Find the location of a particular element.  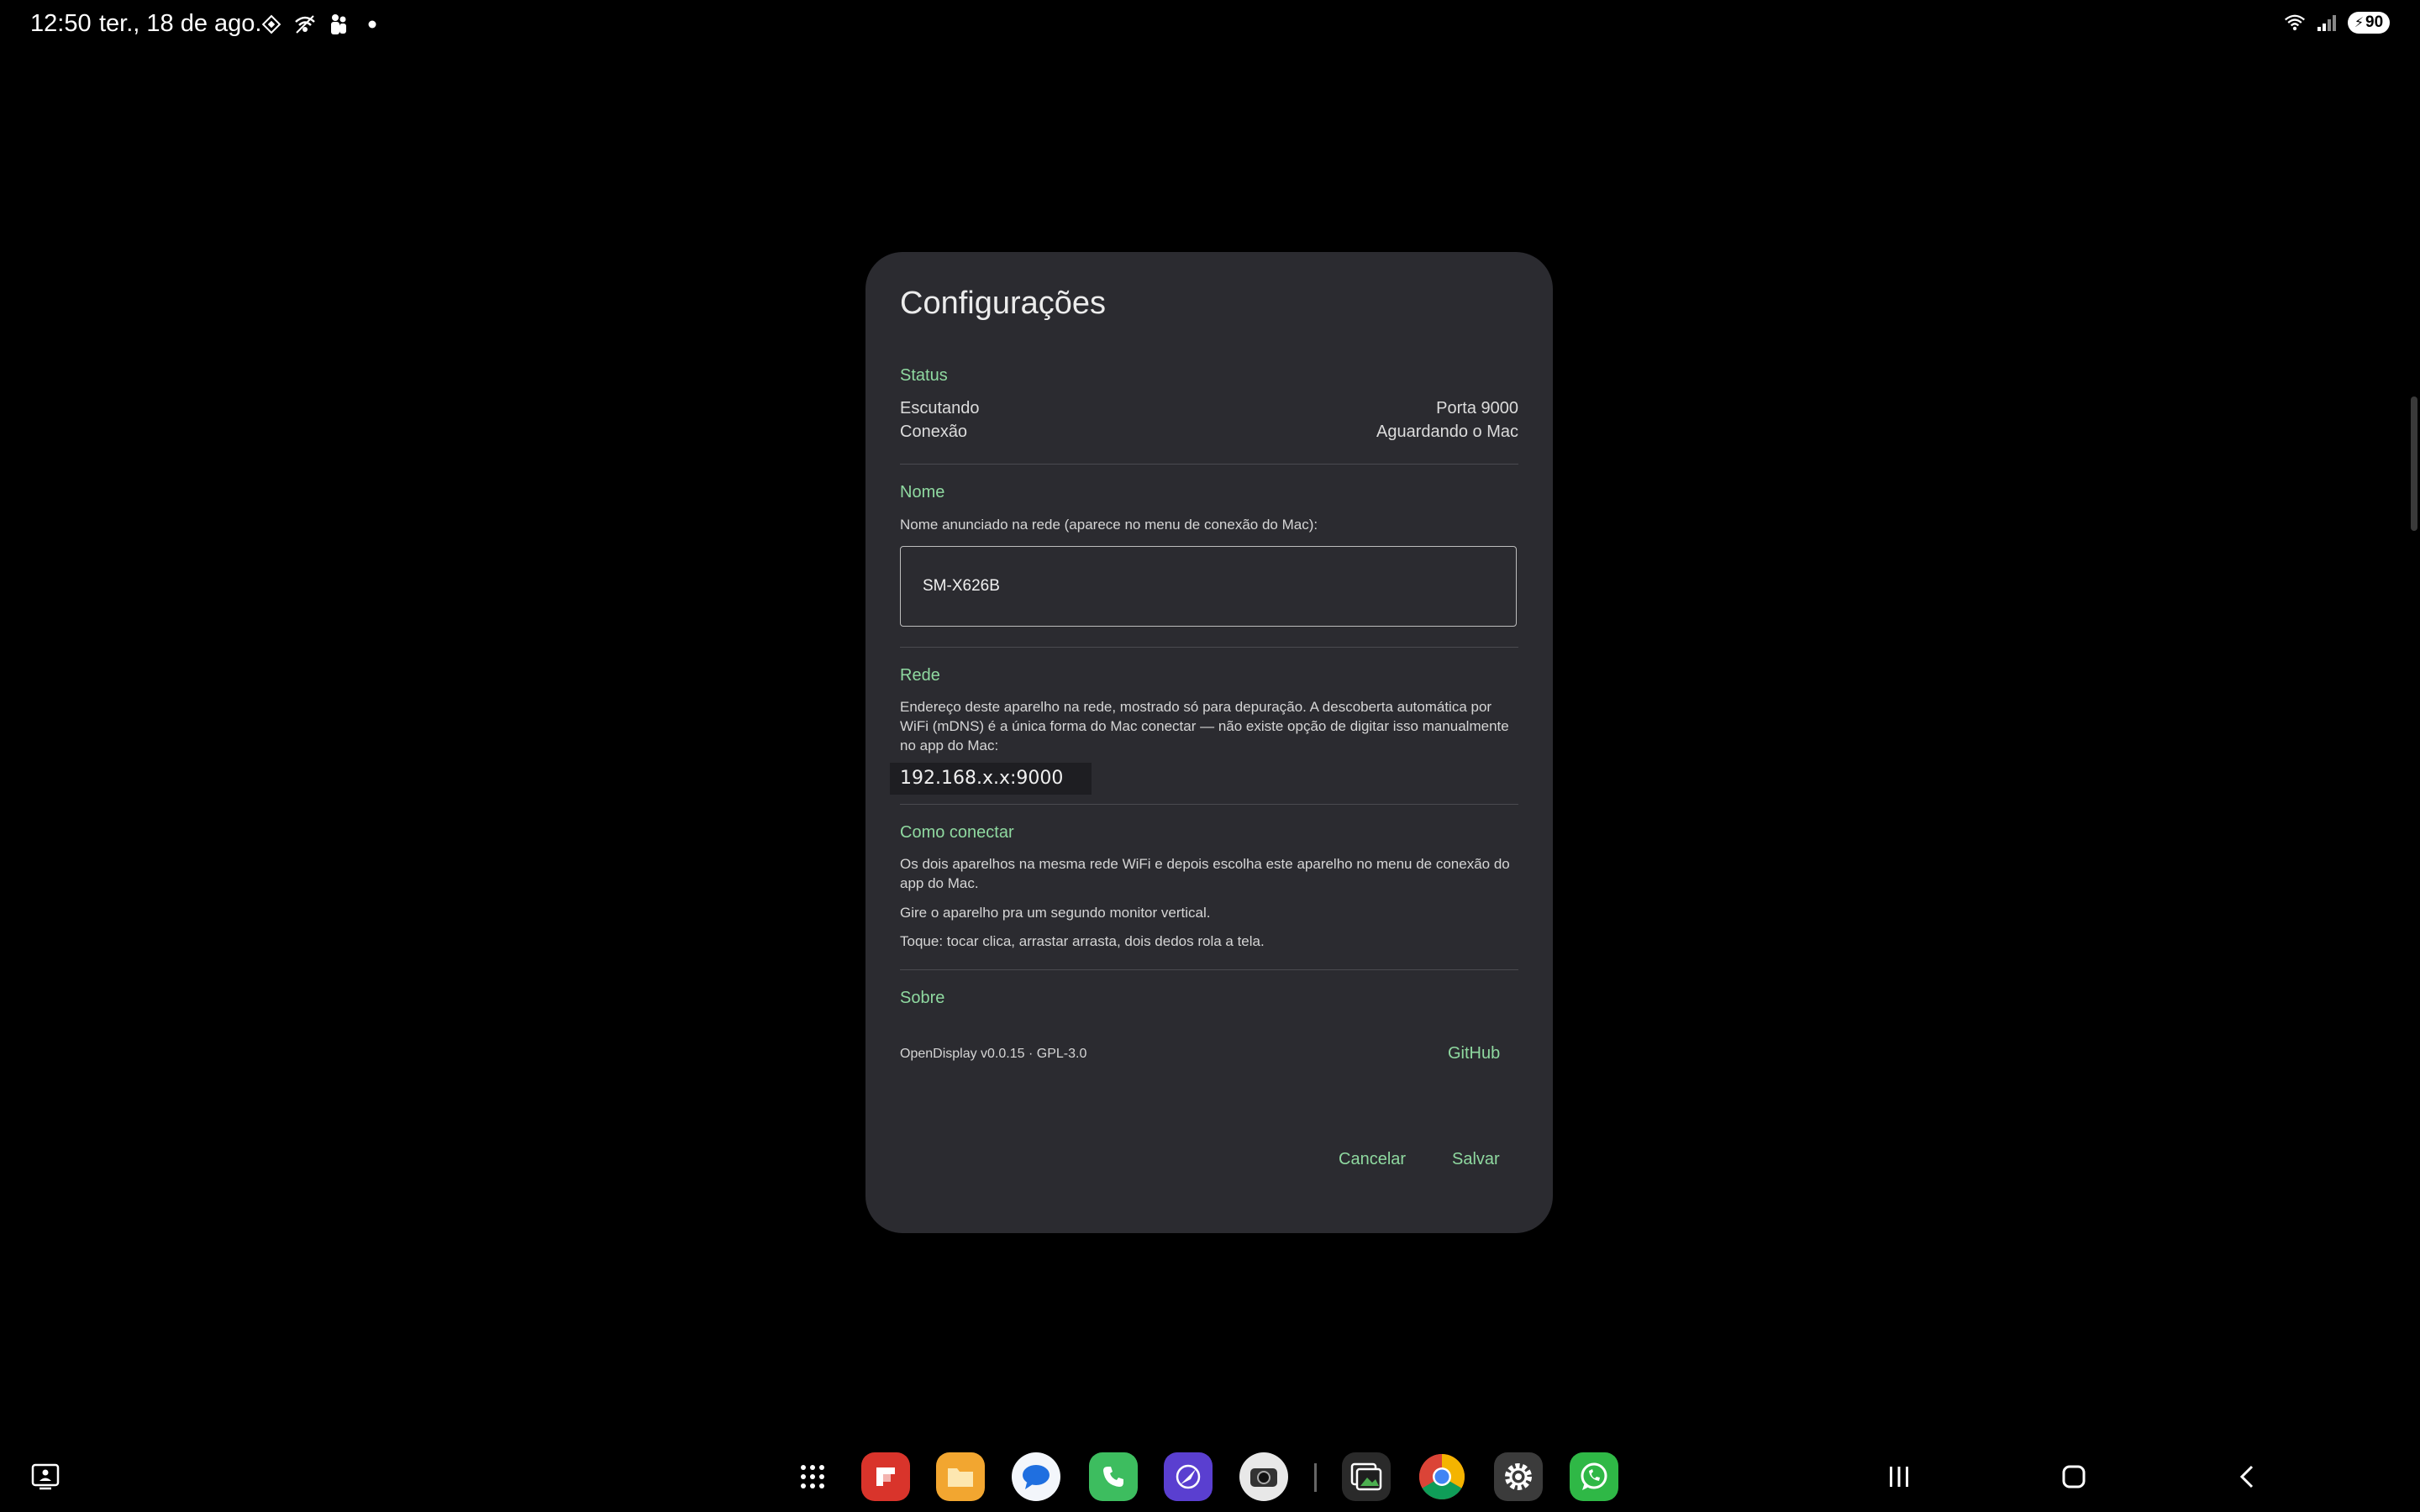

app-version: OpenDisplay v0.0.15 · GPL-3.0 is located at coordinates (993, 1054).